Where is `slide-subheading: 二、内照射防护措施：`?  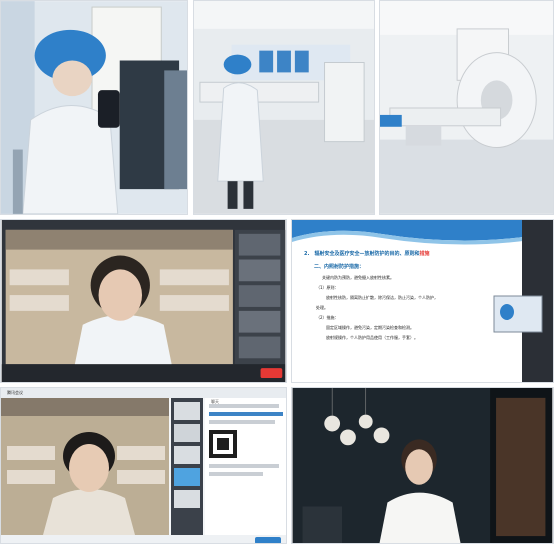 slide-subheading: 二、内照射防护措施： is located at coordinates (339, 267).